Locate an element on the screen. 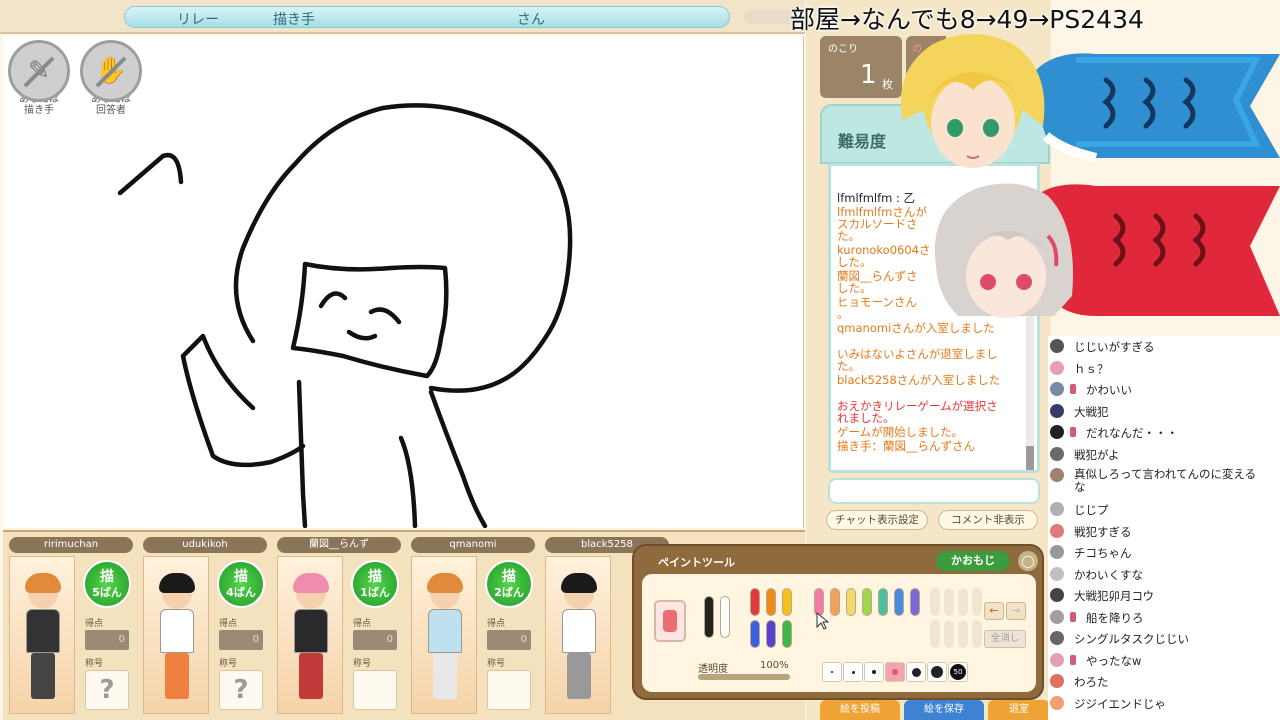 The width and height of the screenshot is (1280, 720). chat-scroll-thumb is located at coordinates (1030, 458).